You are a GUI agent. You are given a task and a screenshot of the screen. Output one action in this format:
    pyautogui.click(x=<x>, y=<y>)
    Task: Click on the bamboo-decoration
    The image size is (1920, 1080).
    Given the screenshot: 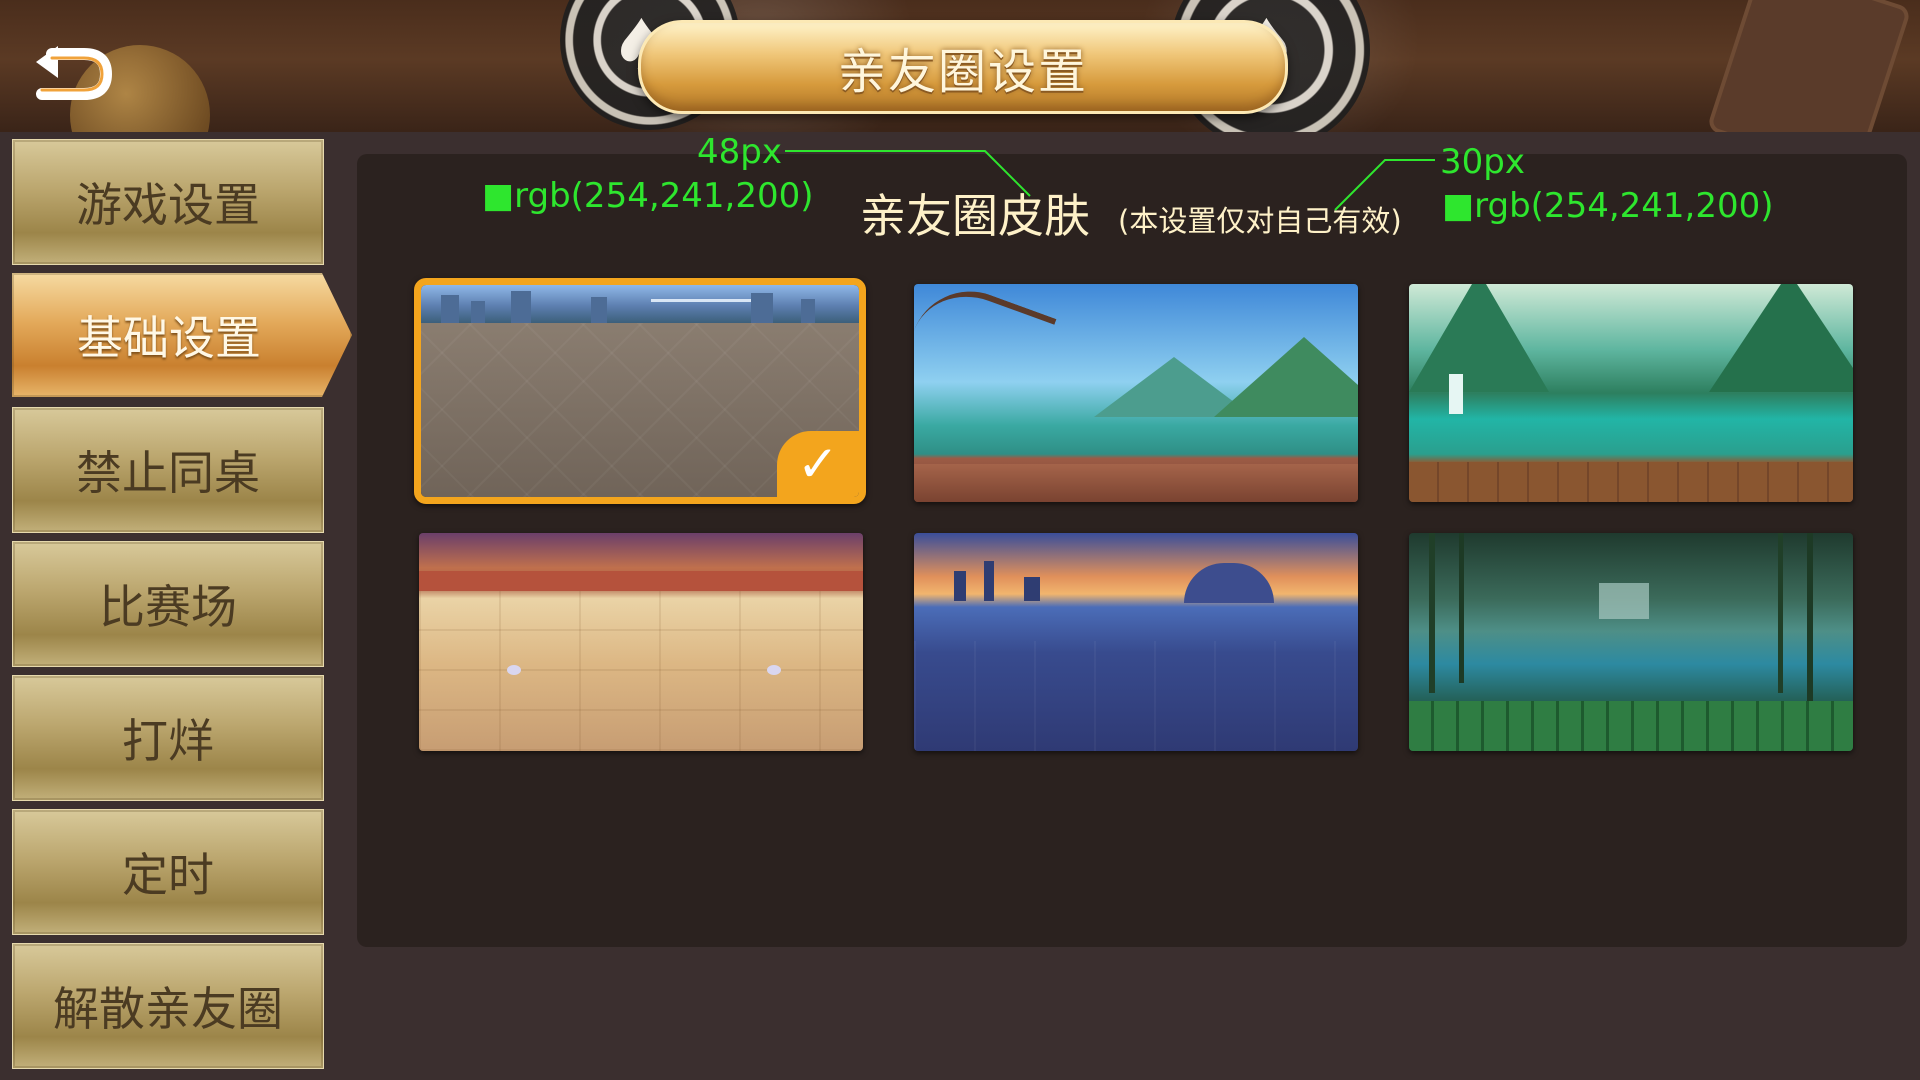 What is the action you would take?
    pyautogui.click(x=1432, y=613)
    